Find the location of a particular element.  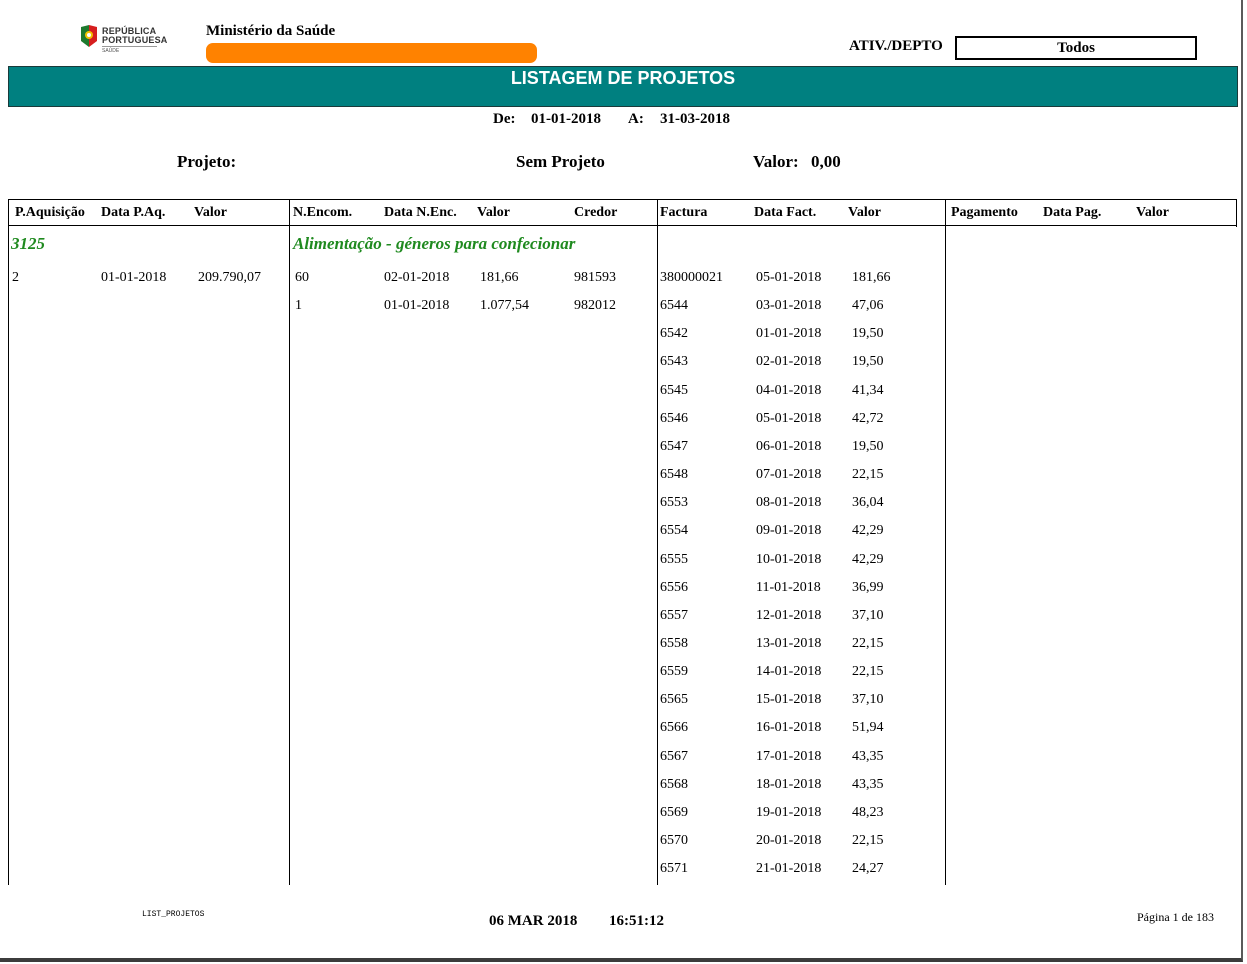

col-header-data-paq: Data P.Aq. is located at coordinates (133, 212).